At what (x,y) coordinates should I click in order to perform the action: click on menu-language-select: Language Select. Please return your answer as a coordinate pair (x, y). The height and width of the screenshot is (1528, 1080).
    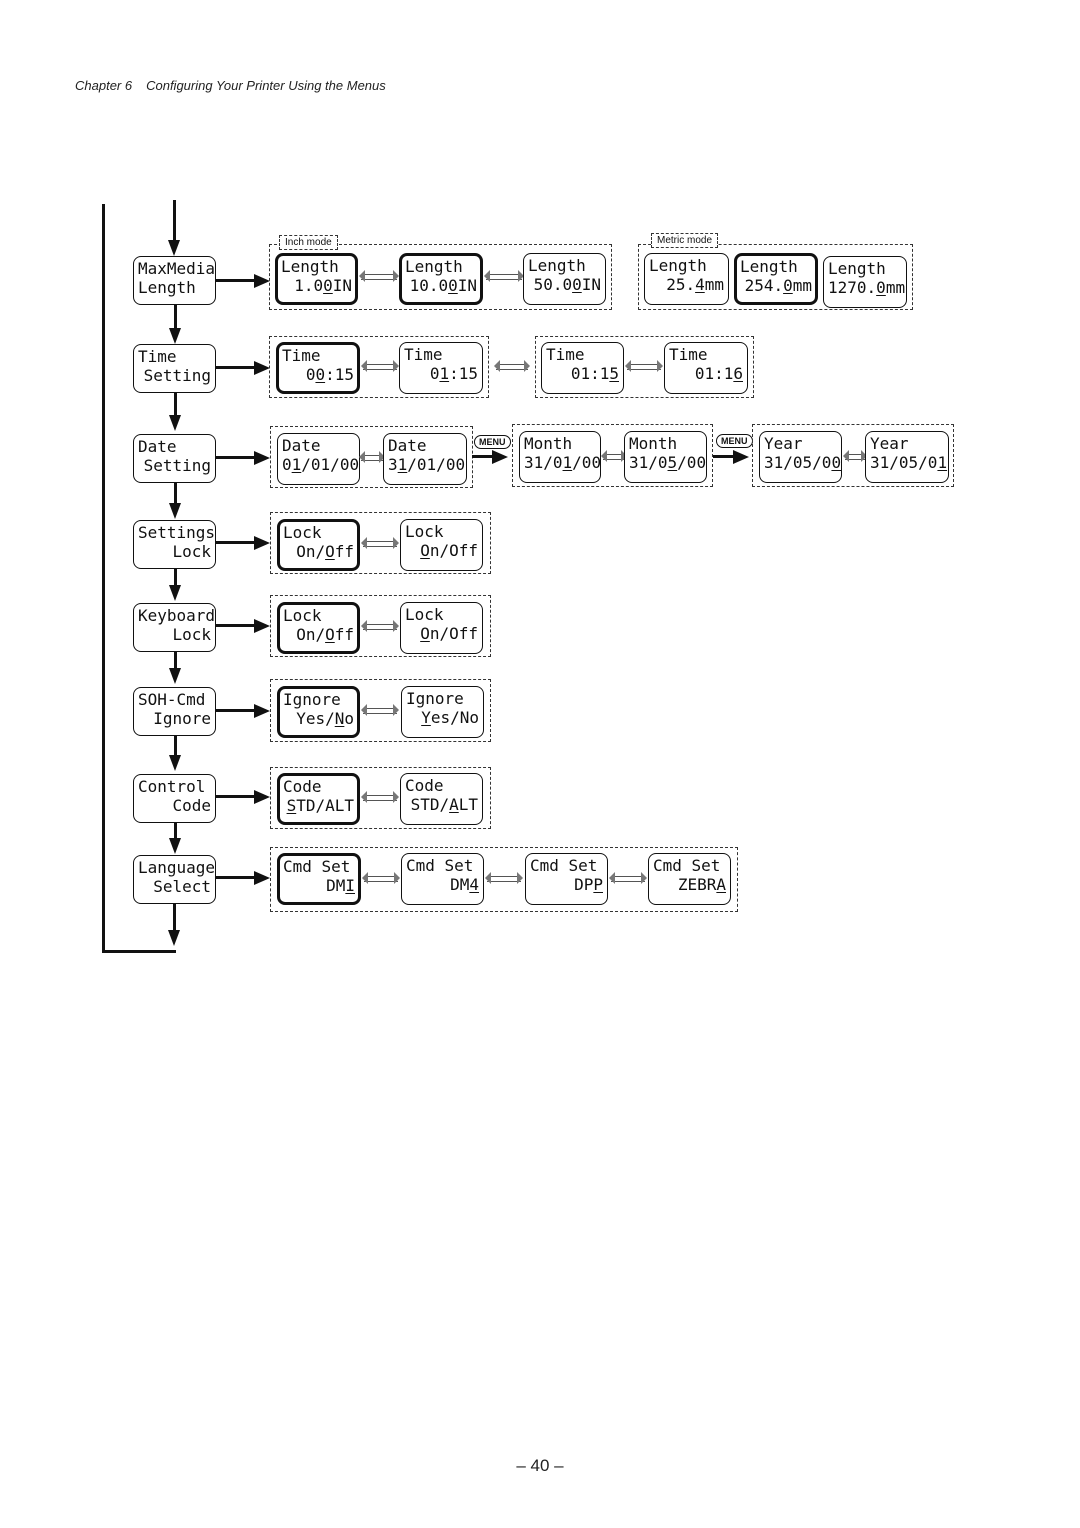
    Looking at the image, I should click on (174, 879).